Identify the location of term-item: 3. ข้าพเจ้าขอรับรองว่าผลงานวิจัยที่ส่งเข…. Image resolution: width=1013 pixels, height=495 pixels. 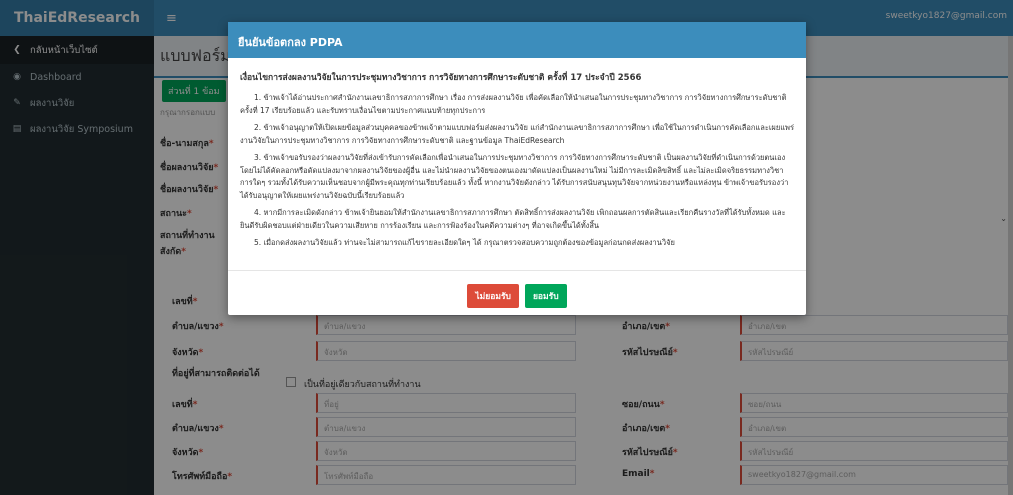
(514, 176).